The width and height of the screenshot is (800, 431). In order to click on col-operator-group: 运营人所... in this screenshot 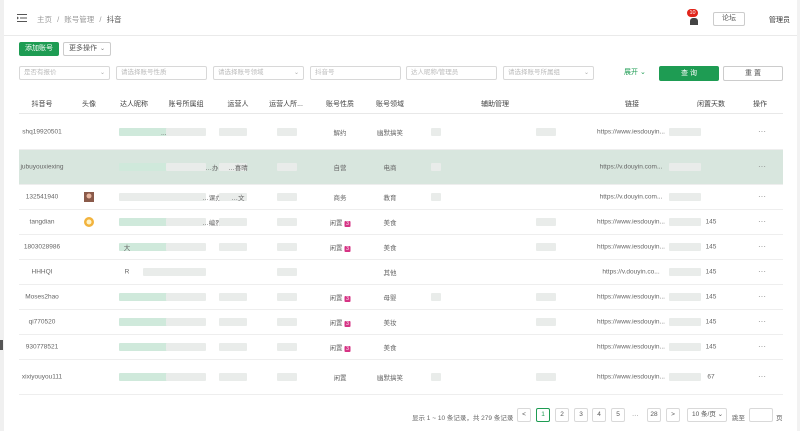, I will do `click(286, 104)`.